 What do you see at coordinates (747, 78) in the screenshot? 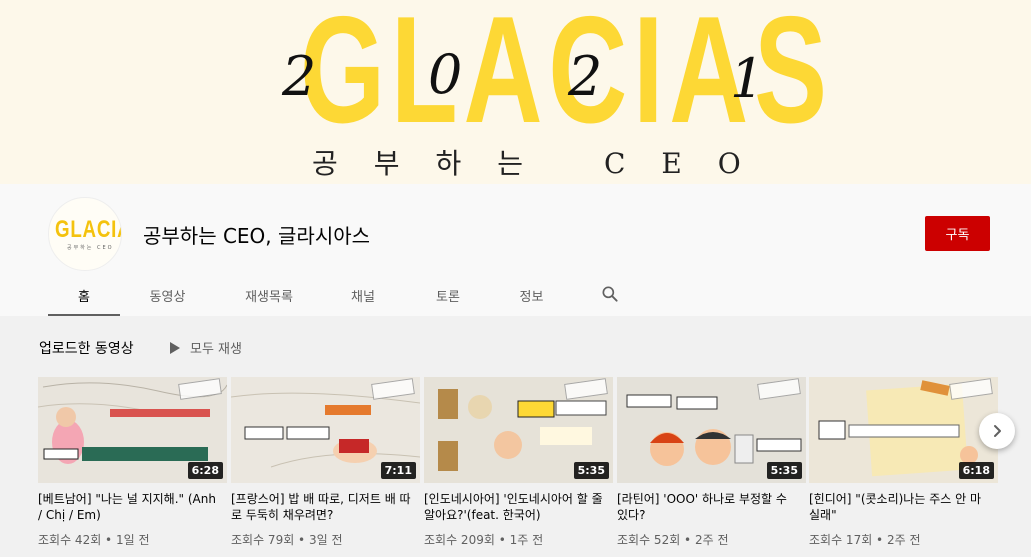
I see `banner-year-digit: 1` at bounding box center [747, 78].